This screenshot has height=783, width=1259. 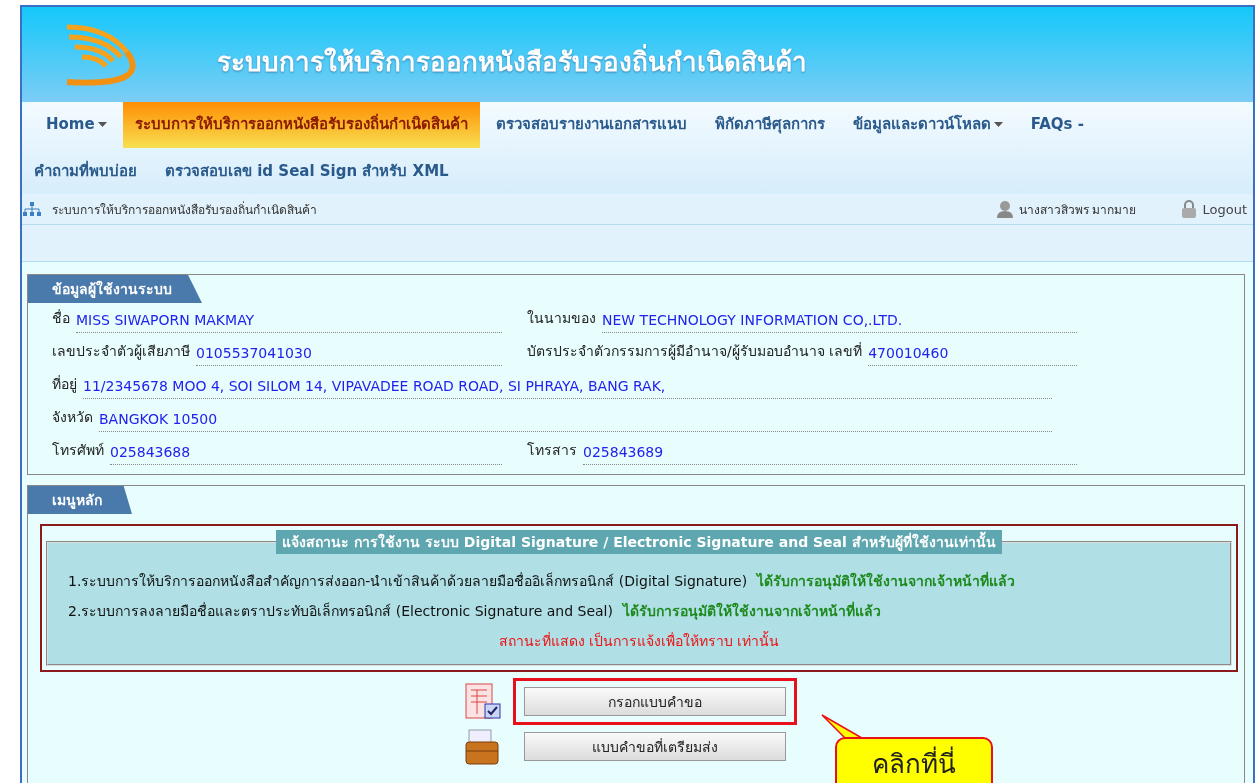 I want to click on notice-item: 1.ระบบการให้บริการออกหนังสือสำคัญการส่งออก-นำเข้าสินค้าด้วยลายมือชื่ออิเล็กทรอนิกส์ (Digital Signature), so click(x=408, y=581).